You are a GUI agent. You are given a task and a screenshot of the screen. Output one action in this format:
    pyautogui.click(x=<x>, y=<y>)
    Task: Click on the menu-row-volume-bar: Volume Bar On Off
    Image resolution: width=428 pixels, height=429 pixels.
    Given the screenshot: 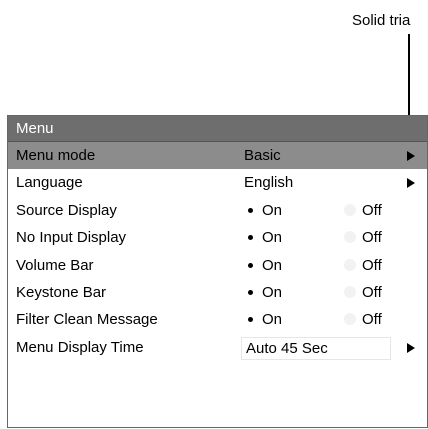 What is the action you would take?
    pyautogui.click(x=217, y=265)
    